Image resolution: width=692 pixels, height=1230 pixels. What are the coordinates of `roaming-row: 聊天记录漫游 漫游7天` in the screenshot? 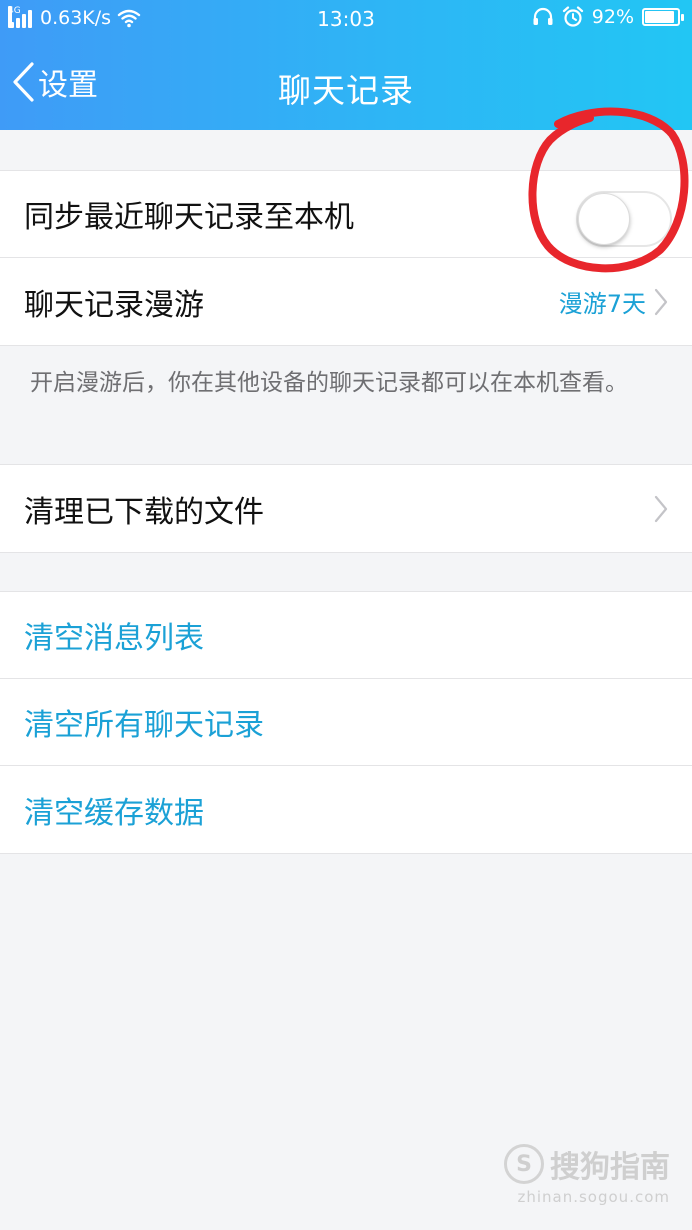 It's located at (346, 301).